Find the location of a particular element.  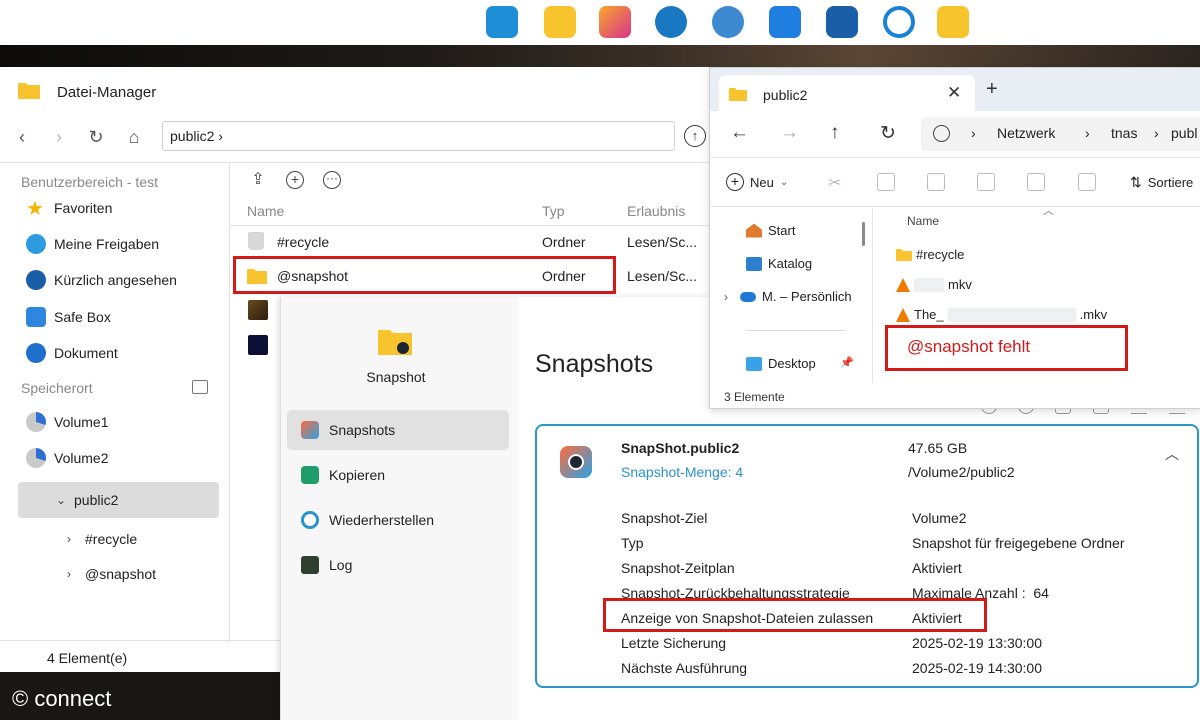

breadcrumb-tnas: tnas is located at coordinates (1124, 133).